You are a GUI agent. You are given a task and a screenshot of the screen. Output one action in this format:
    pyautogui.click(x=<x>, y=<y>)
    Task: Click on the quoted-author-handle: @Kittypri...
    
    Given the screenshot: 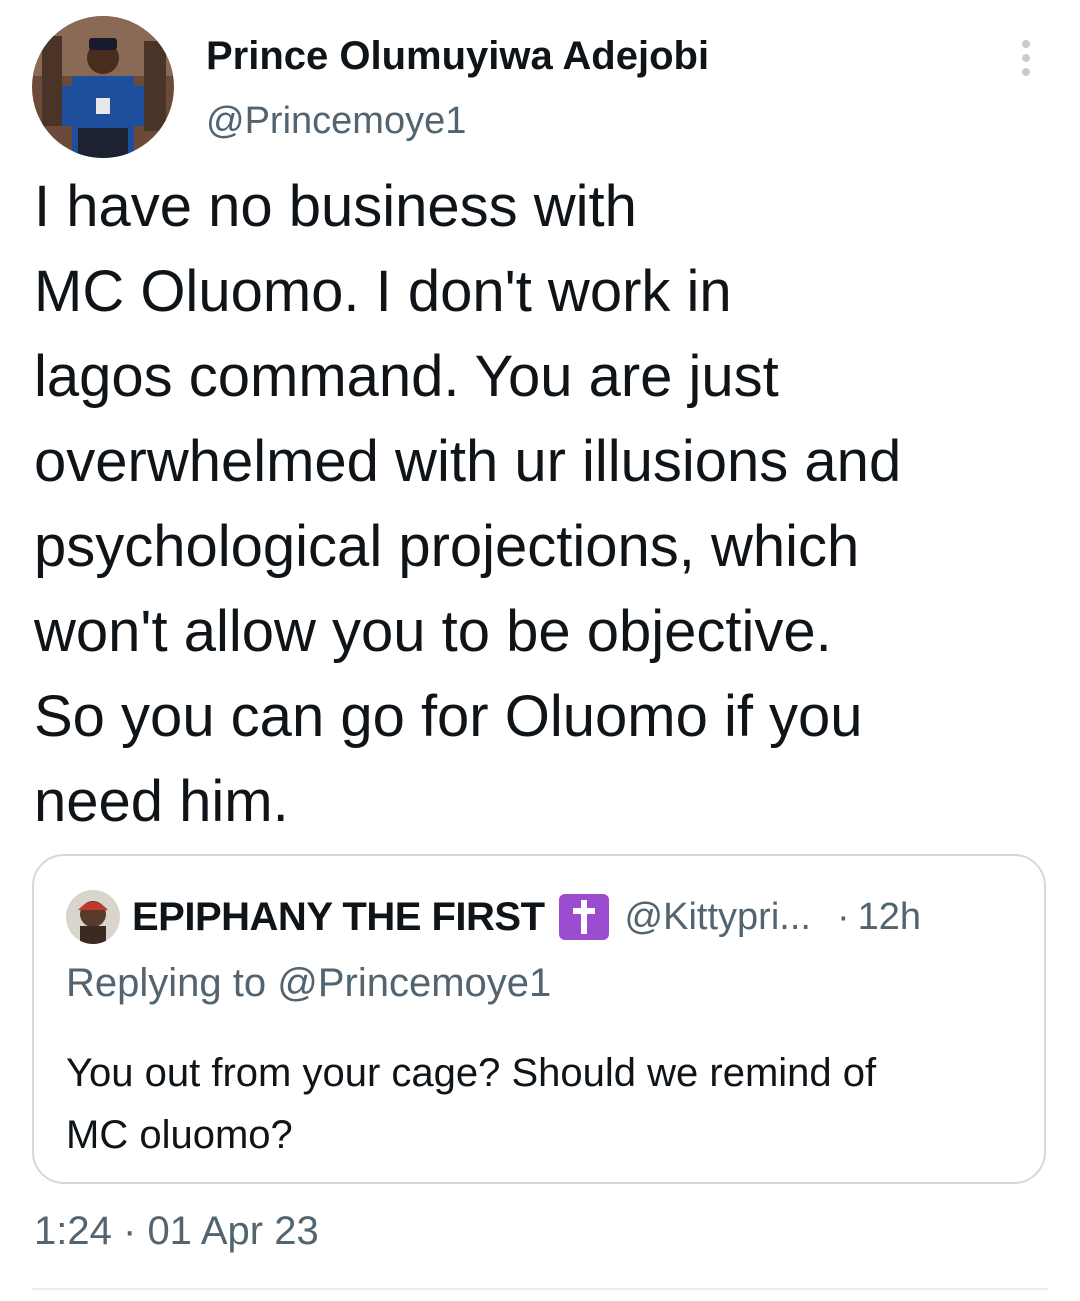 What is the action you would take?
    pyautogui.click(x=718, y=917)
    